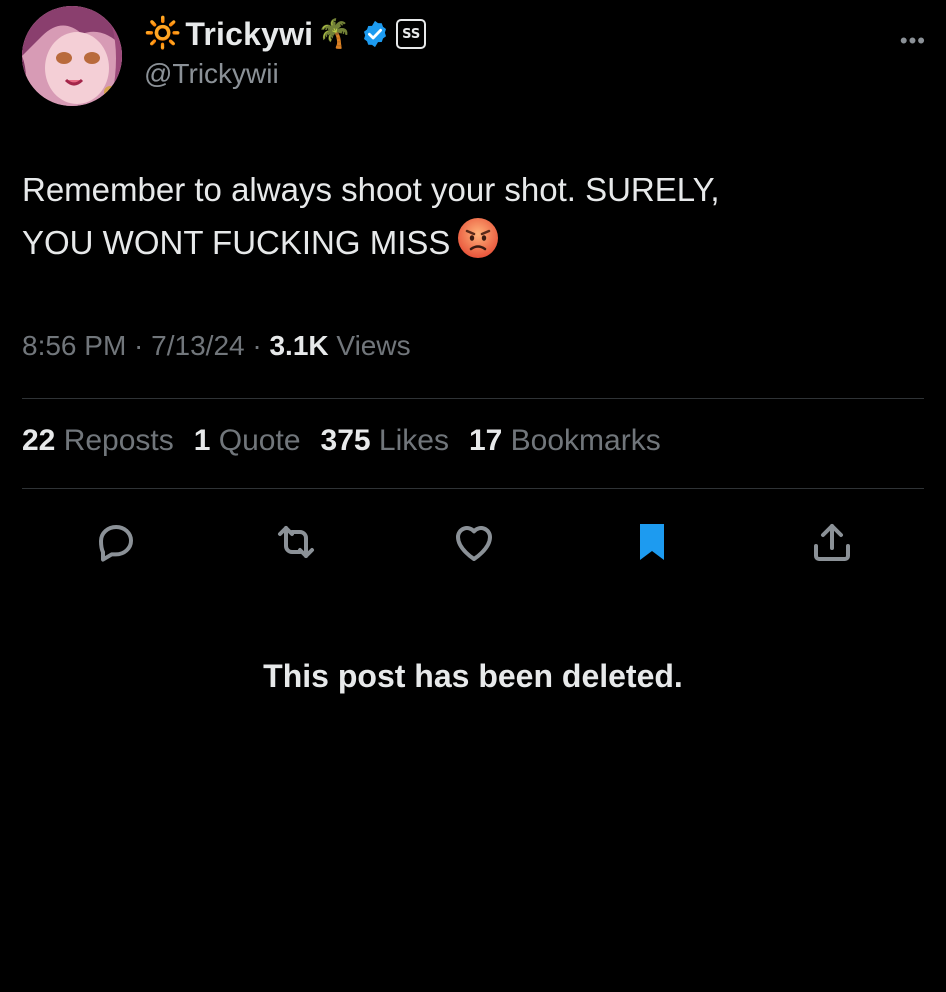 The image size is (946, 992). I want to click on quotes-count: 1, so click(202, 440).